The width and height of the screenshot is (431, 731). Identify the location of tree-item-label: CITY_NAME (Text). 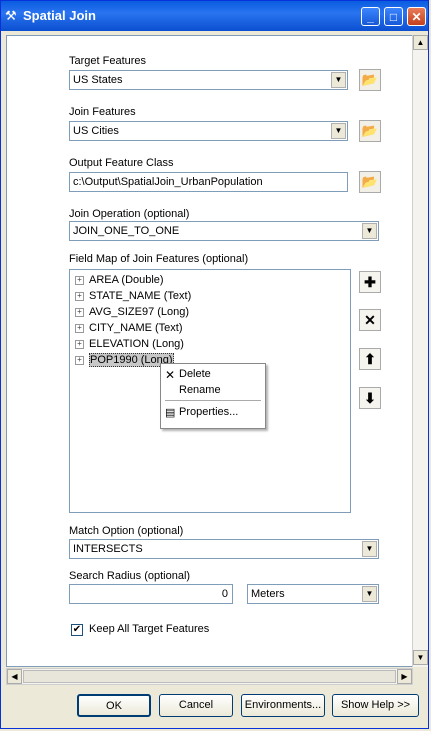
(136, 328).